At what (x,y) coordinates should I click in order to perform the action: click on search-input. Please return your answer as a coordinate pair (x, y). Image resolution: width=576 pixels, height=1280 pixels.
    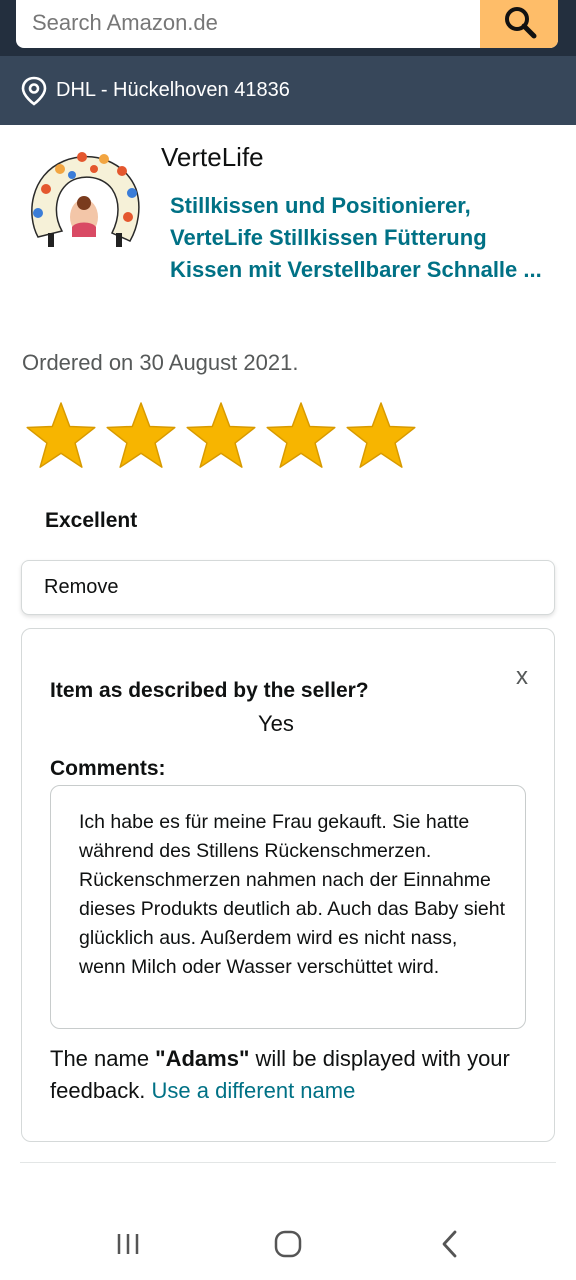
    Looking at the image, I should click on (248, 24).